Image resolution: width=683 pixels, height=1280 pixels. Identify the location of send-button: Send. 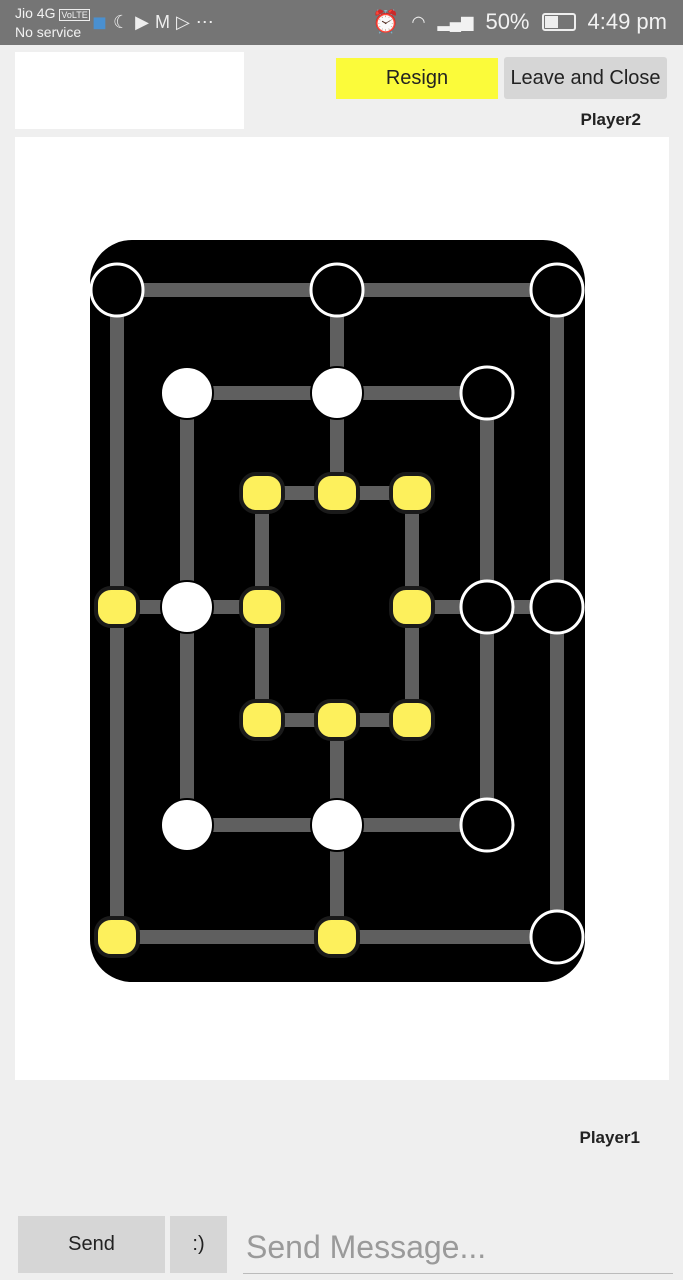
(91, 1244).